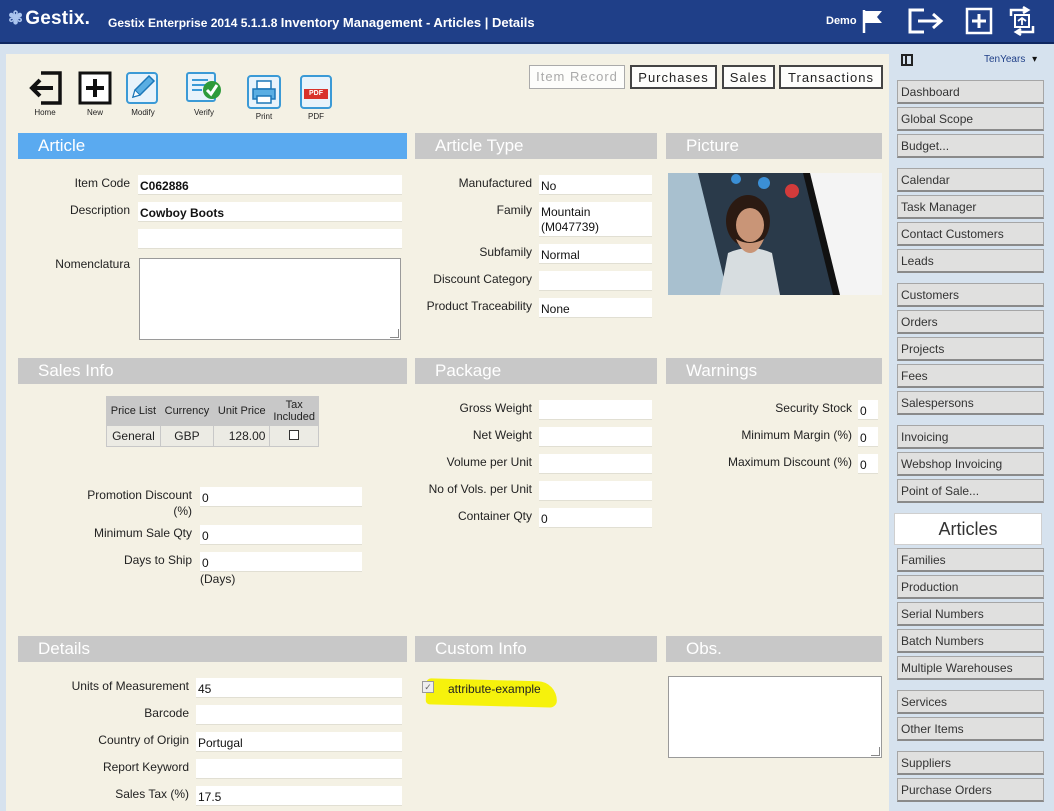 Image resolution: width=1054 pixels, height=811 pixels. I want to click on print-button: Print, so click(264, 97).